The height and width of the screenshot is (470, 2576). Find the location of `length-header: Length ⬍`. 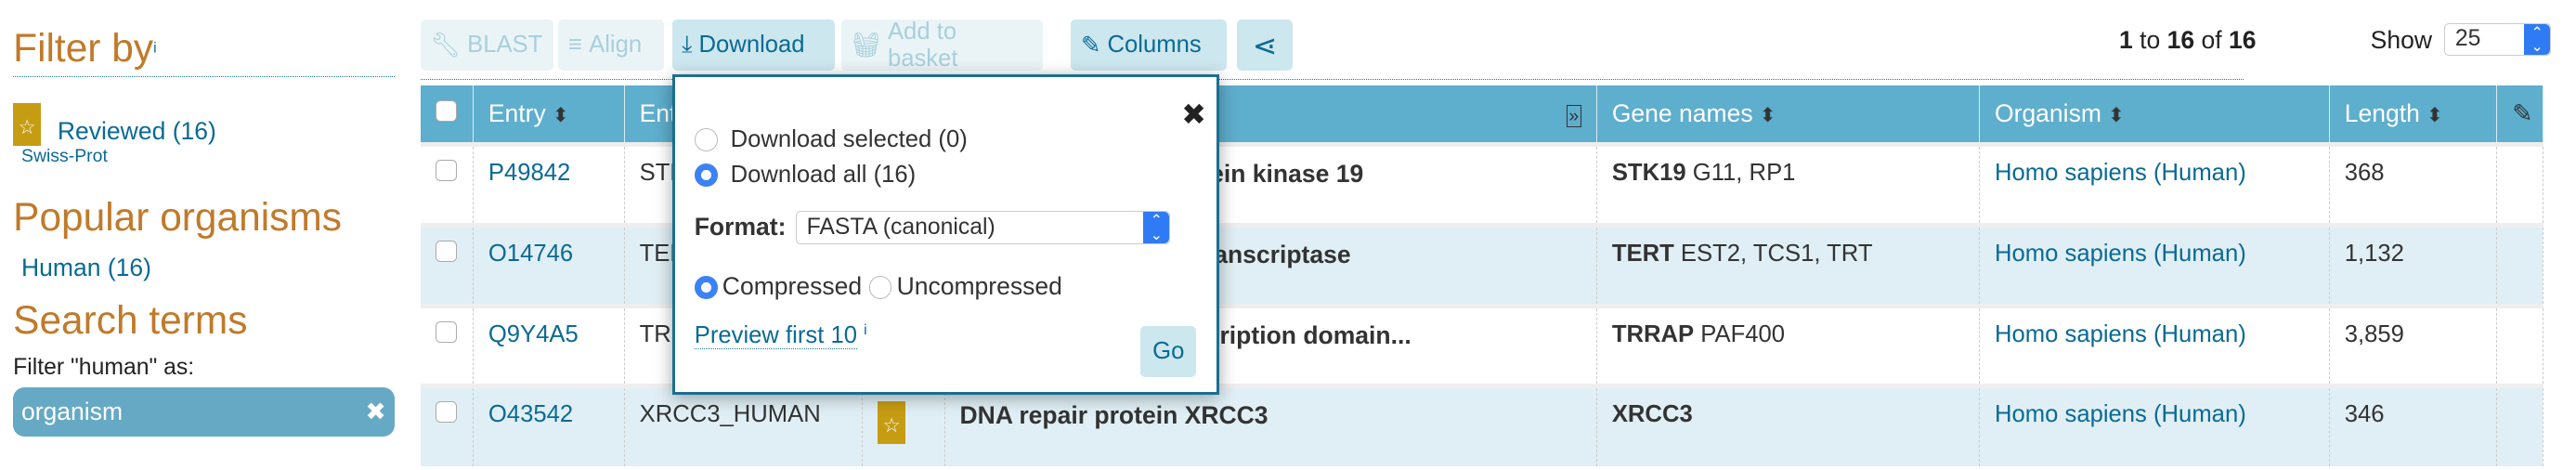

length-header: Length ⬍ is located at coordinates (2413, 115).